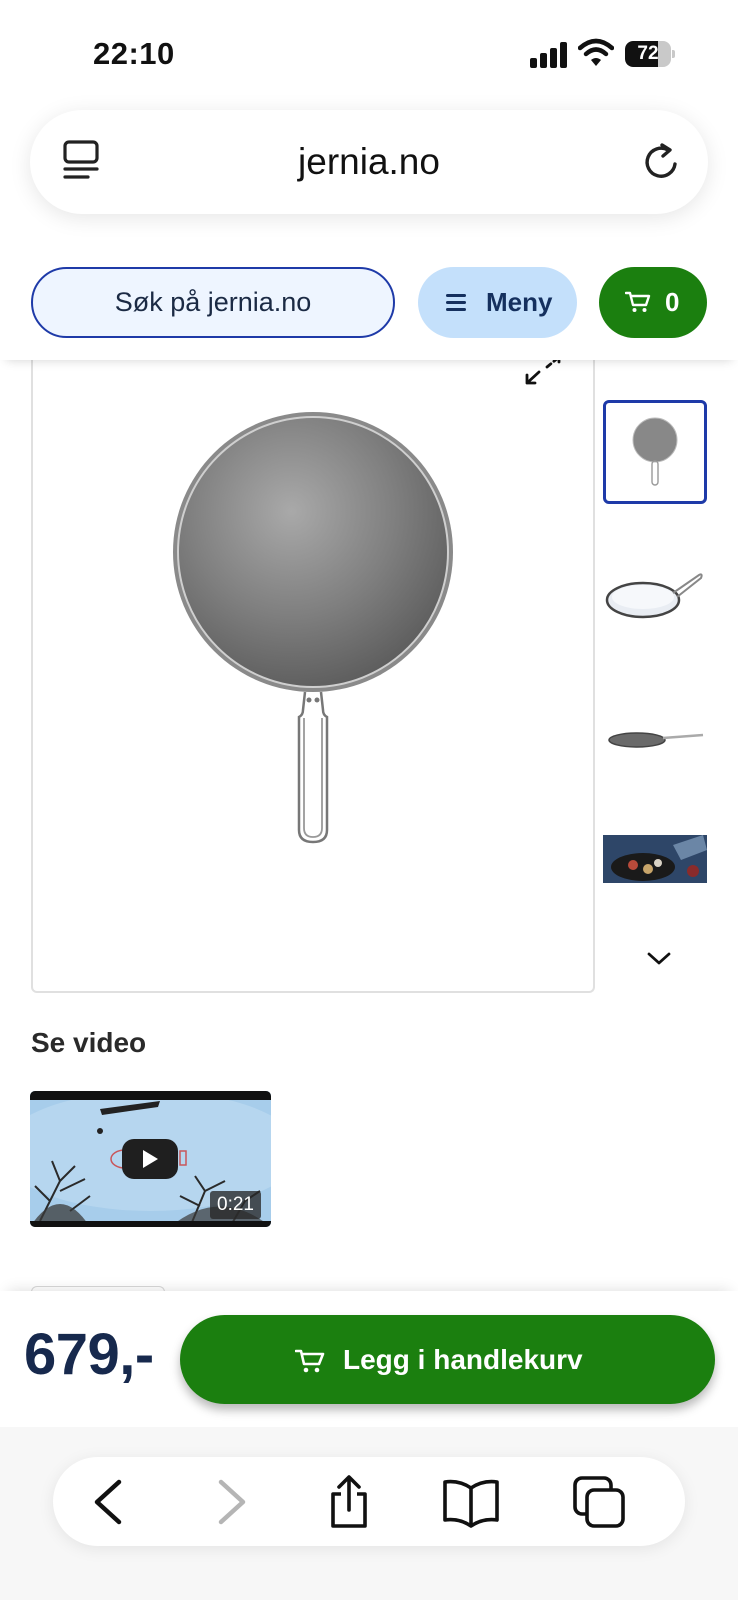 The width and height of the screenshot is (738, 1600). I want to click on add-to-cart-button: Legg i handlekurv, so click(447, 1359).